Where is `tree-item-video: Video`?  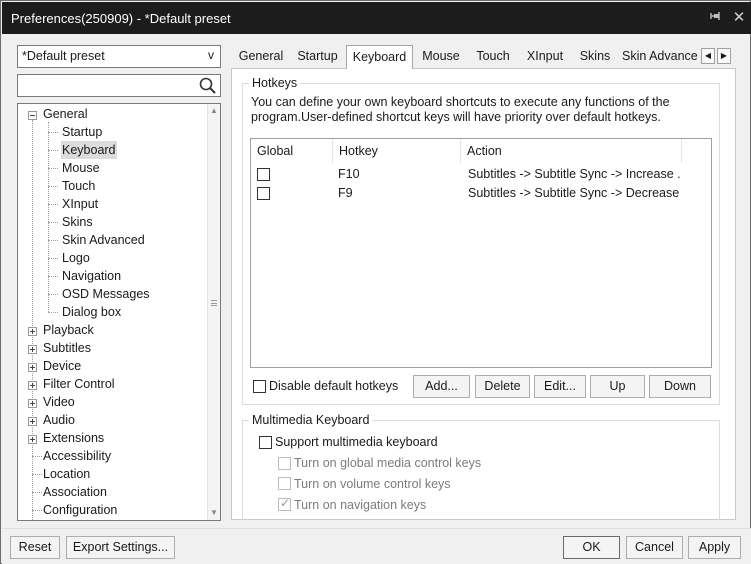 tree-item-video: Video is located at coordinates (59, 402).